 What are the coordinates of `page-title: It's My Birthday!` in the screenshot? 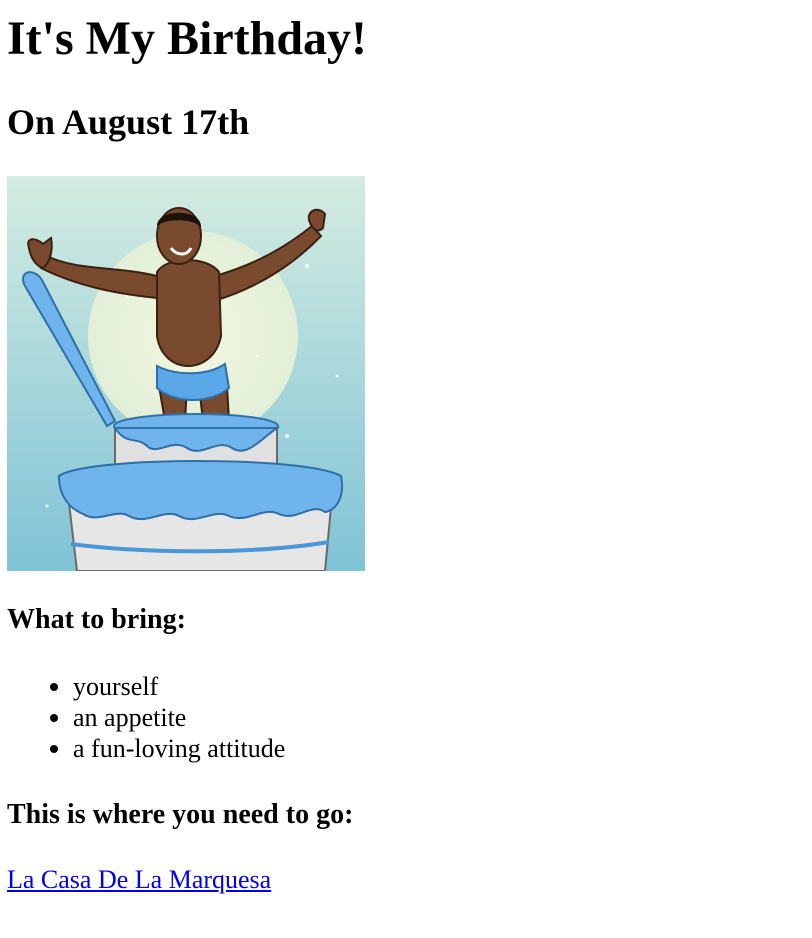 It's located at (187, 38).